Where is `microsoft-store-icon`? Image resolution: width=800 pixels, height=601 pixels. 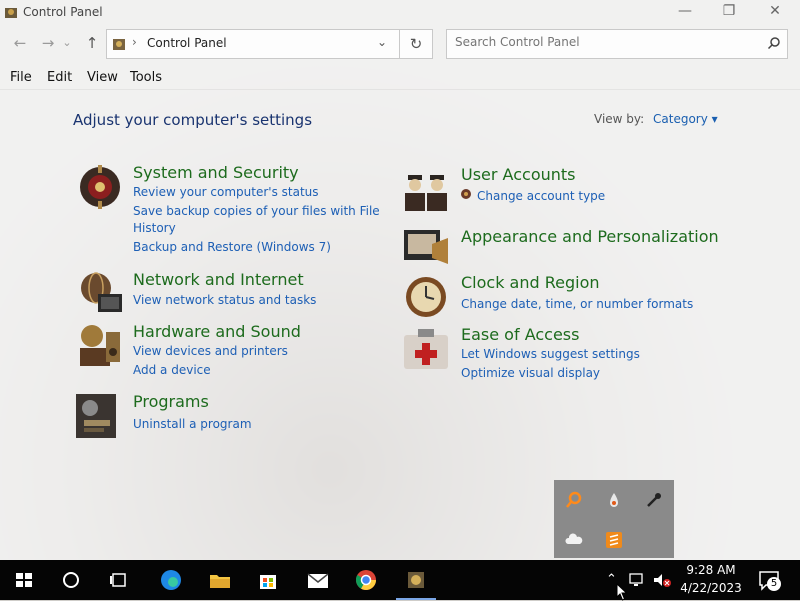
microsoft-store-icon is located at coordinates (268, 580).